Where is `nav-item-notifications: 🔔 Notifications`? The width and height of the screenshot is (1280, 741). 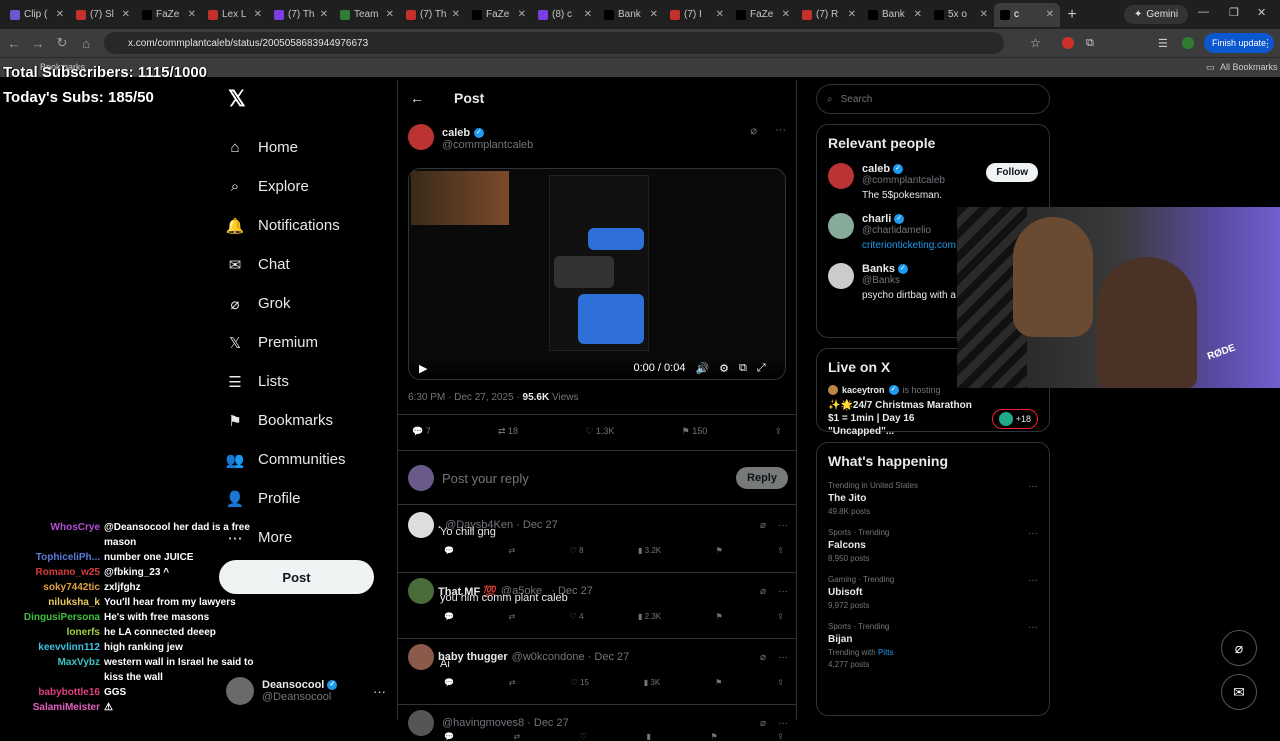 nav-item-notifications: 🔔 Notifications is located at coordinates (311, 225).